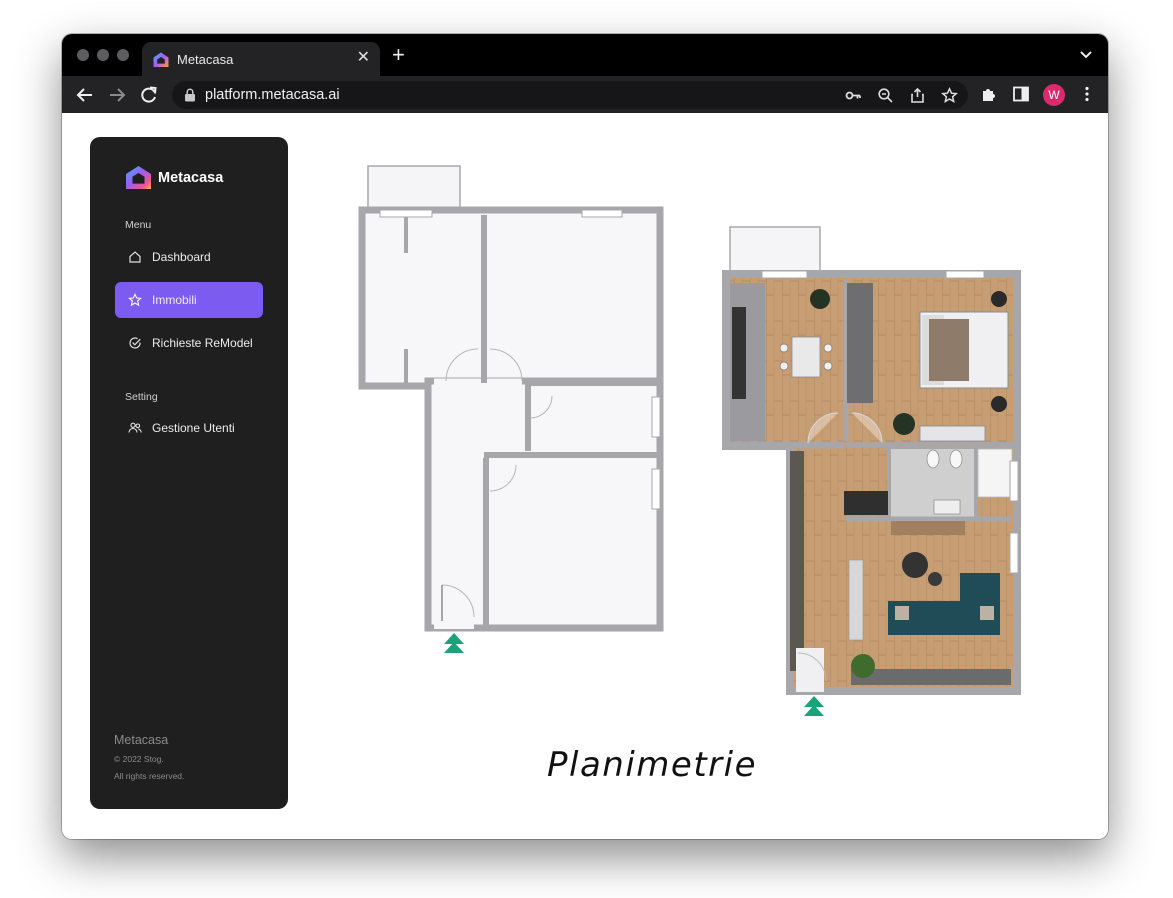  What do you see at coordinates (917, 95) in the screenshot?
I see `share-icon` at bounding box center [917, 95].